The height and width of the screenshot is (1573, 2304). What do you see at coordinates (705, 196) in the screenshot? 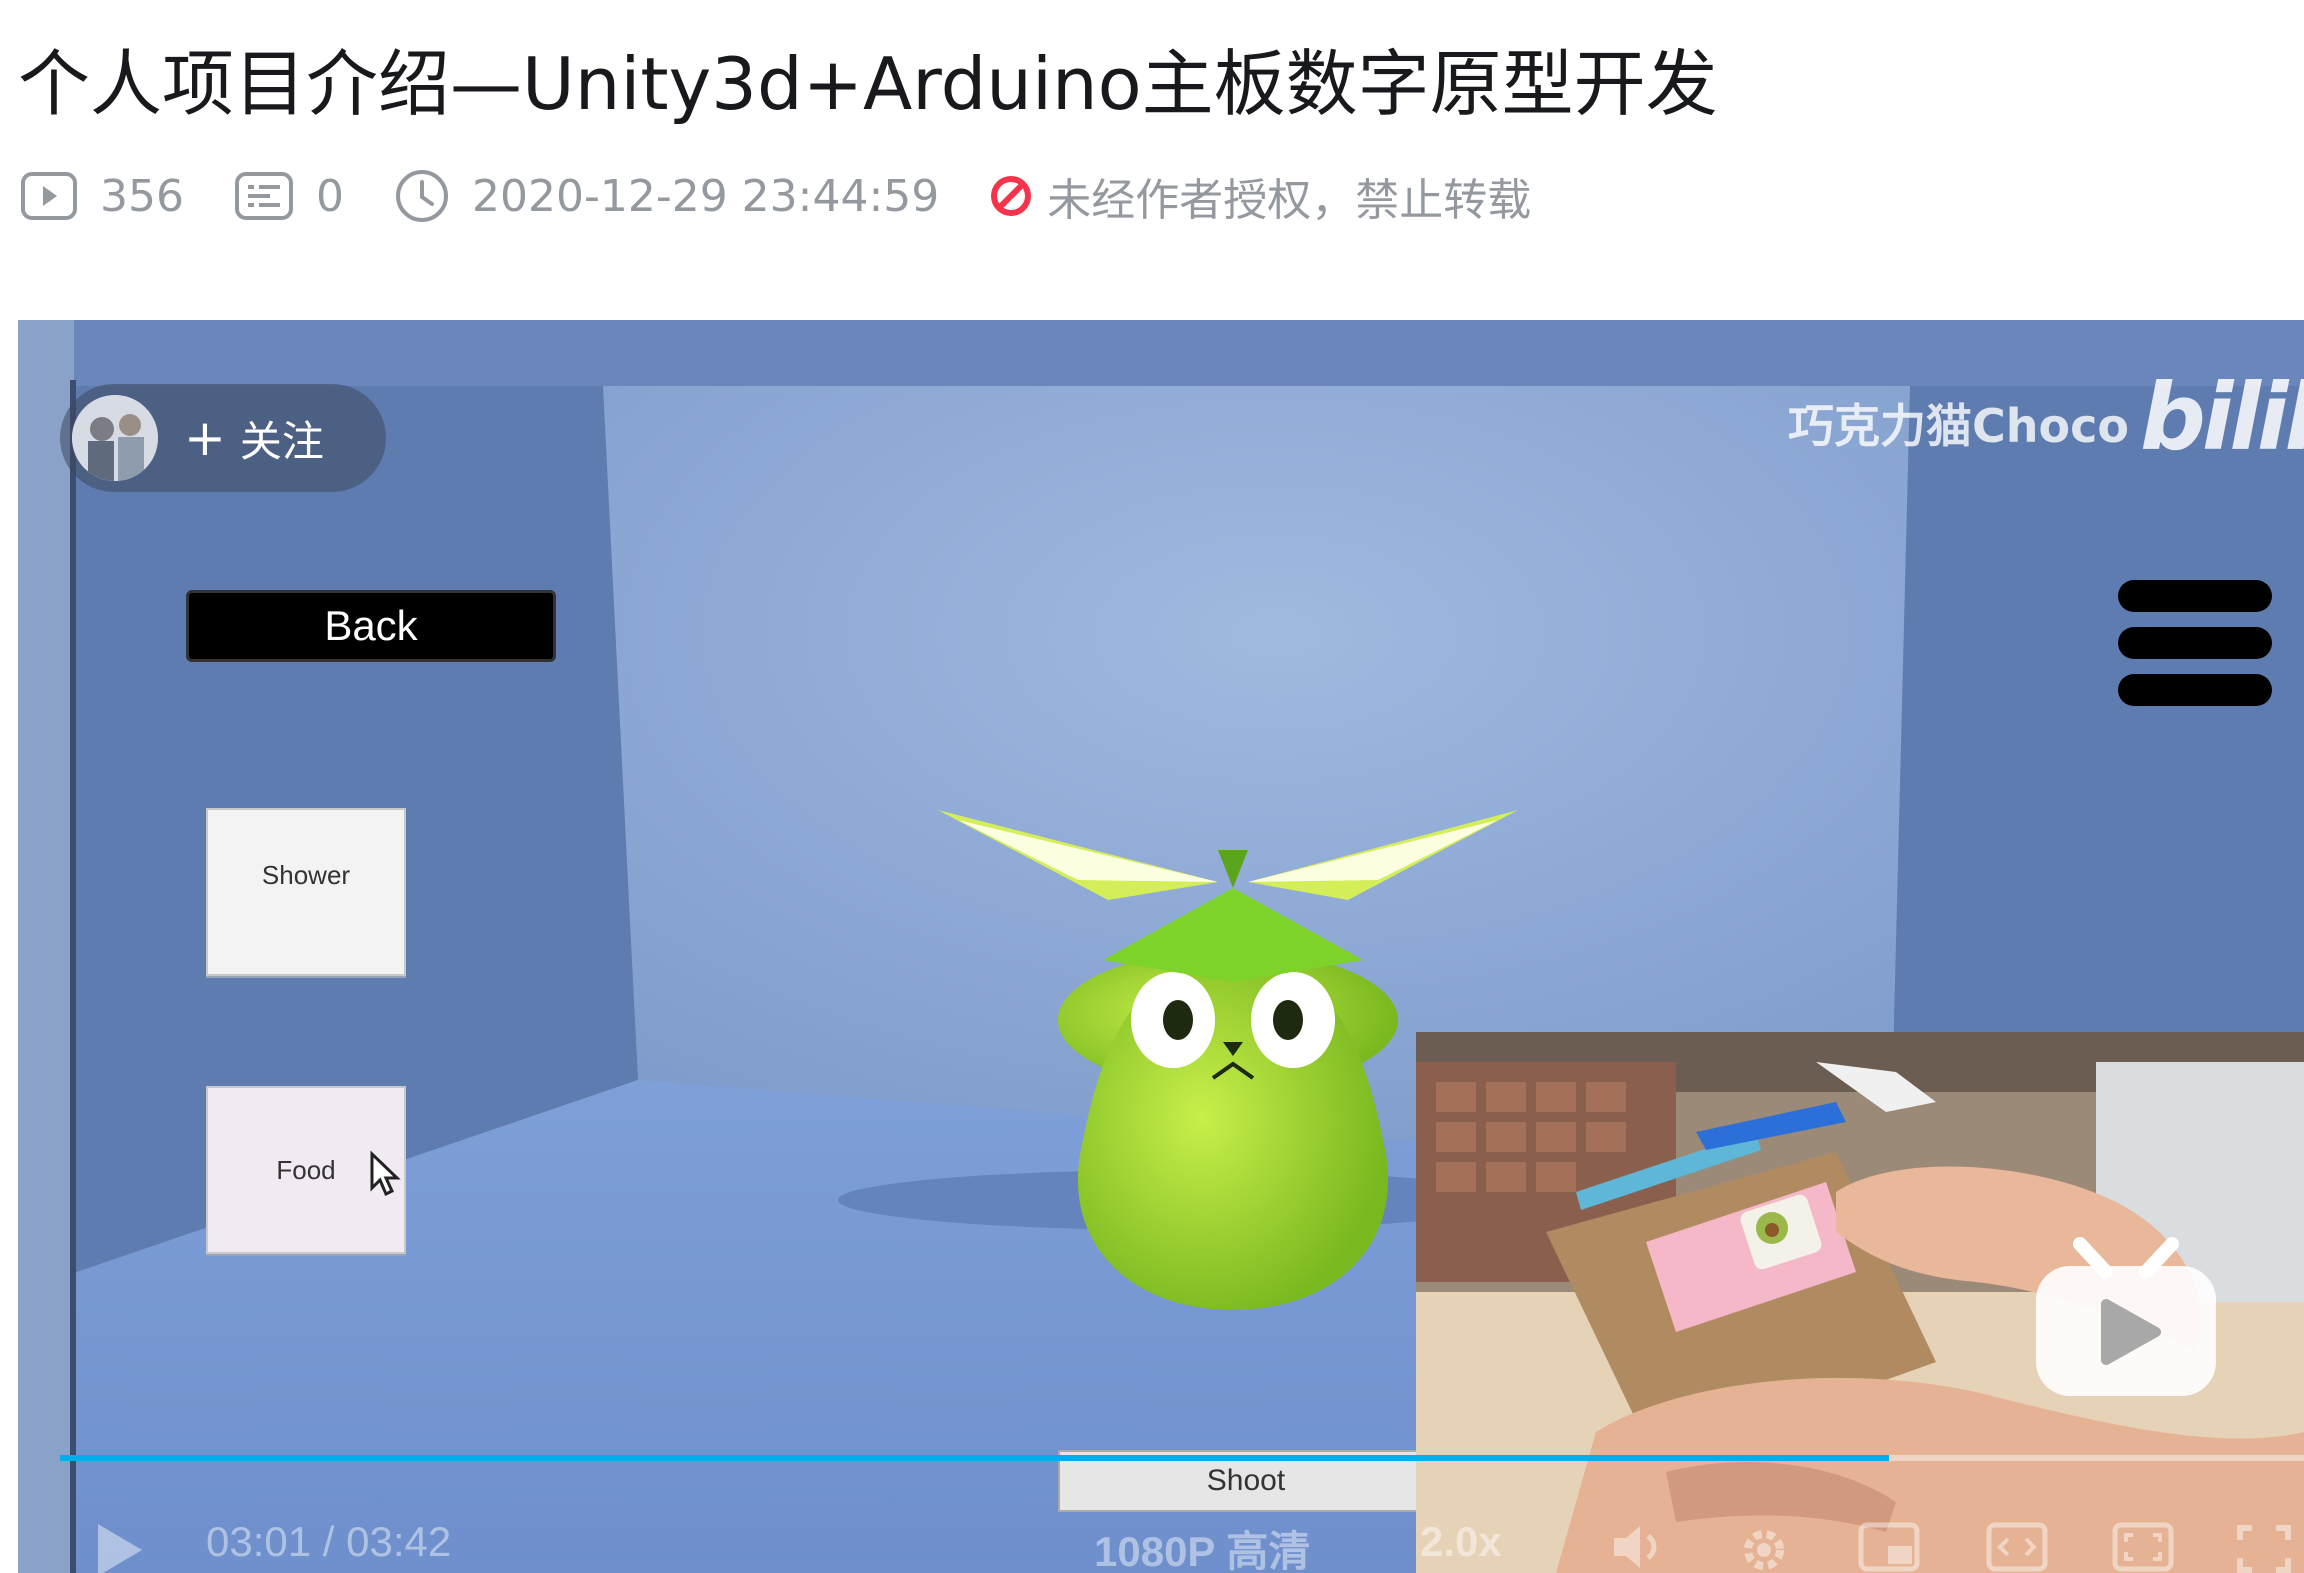
I see `publish-time-value: 2020-12-29 23:44:59` at bounding box center [705, 196].